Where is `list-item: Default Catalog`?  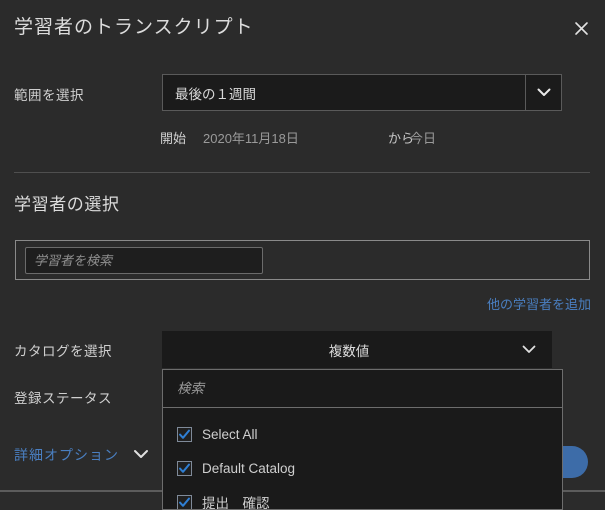
list-item: Default Catalog is located at coordinates (362, 468).